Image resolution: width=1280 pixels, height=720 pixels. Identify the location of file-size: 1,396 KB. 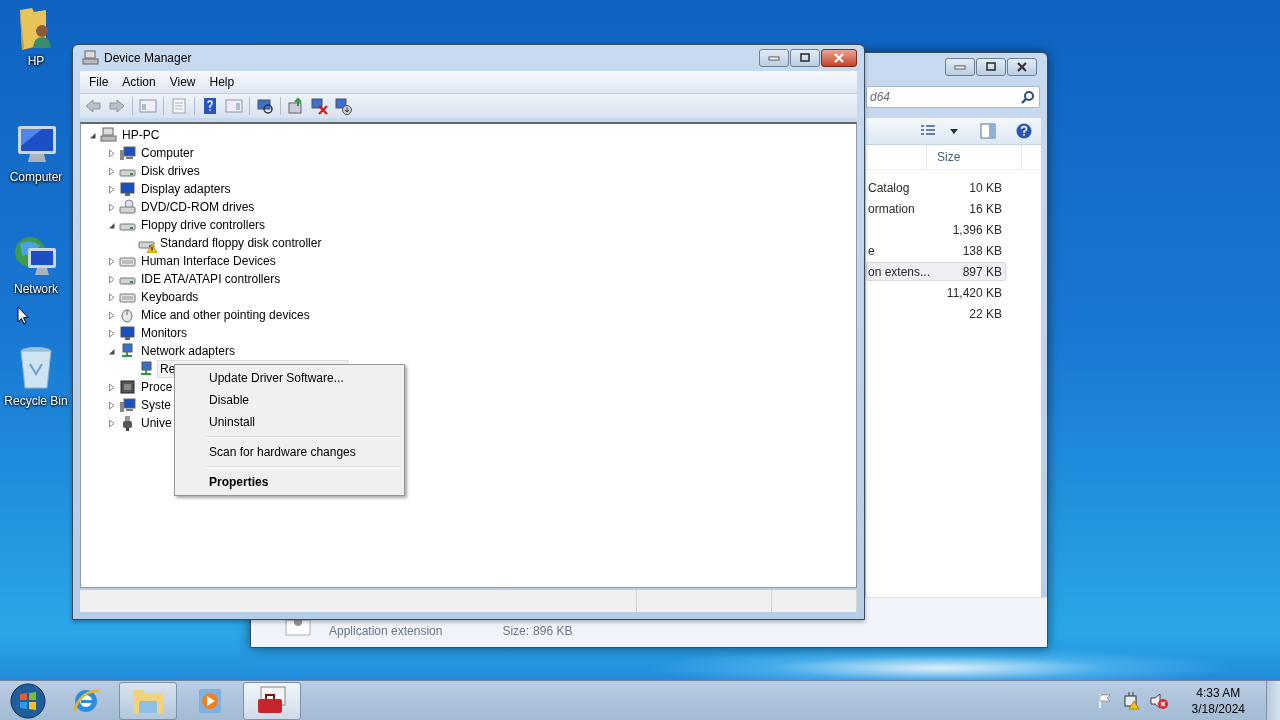
(977, 229).